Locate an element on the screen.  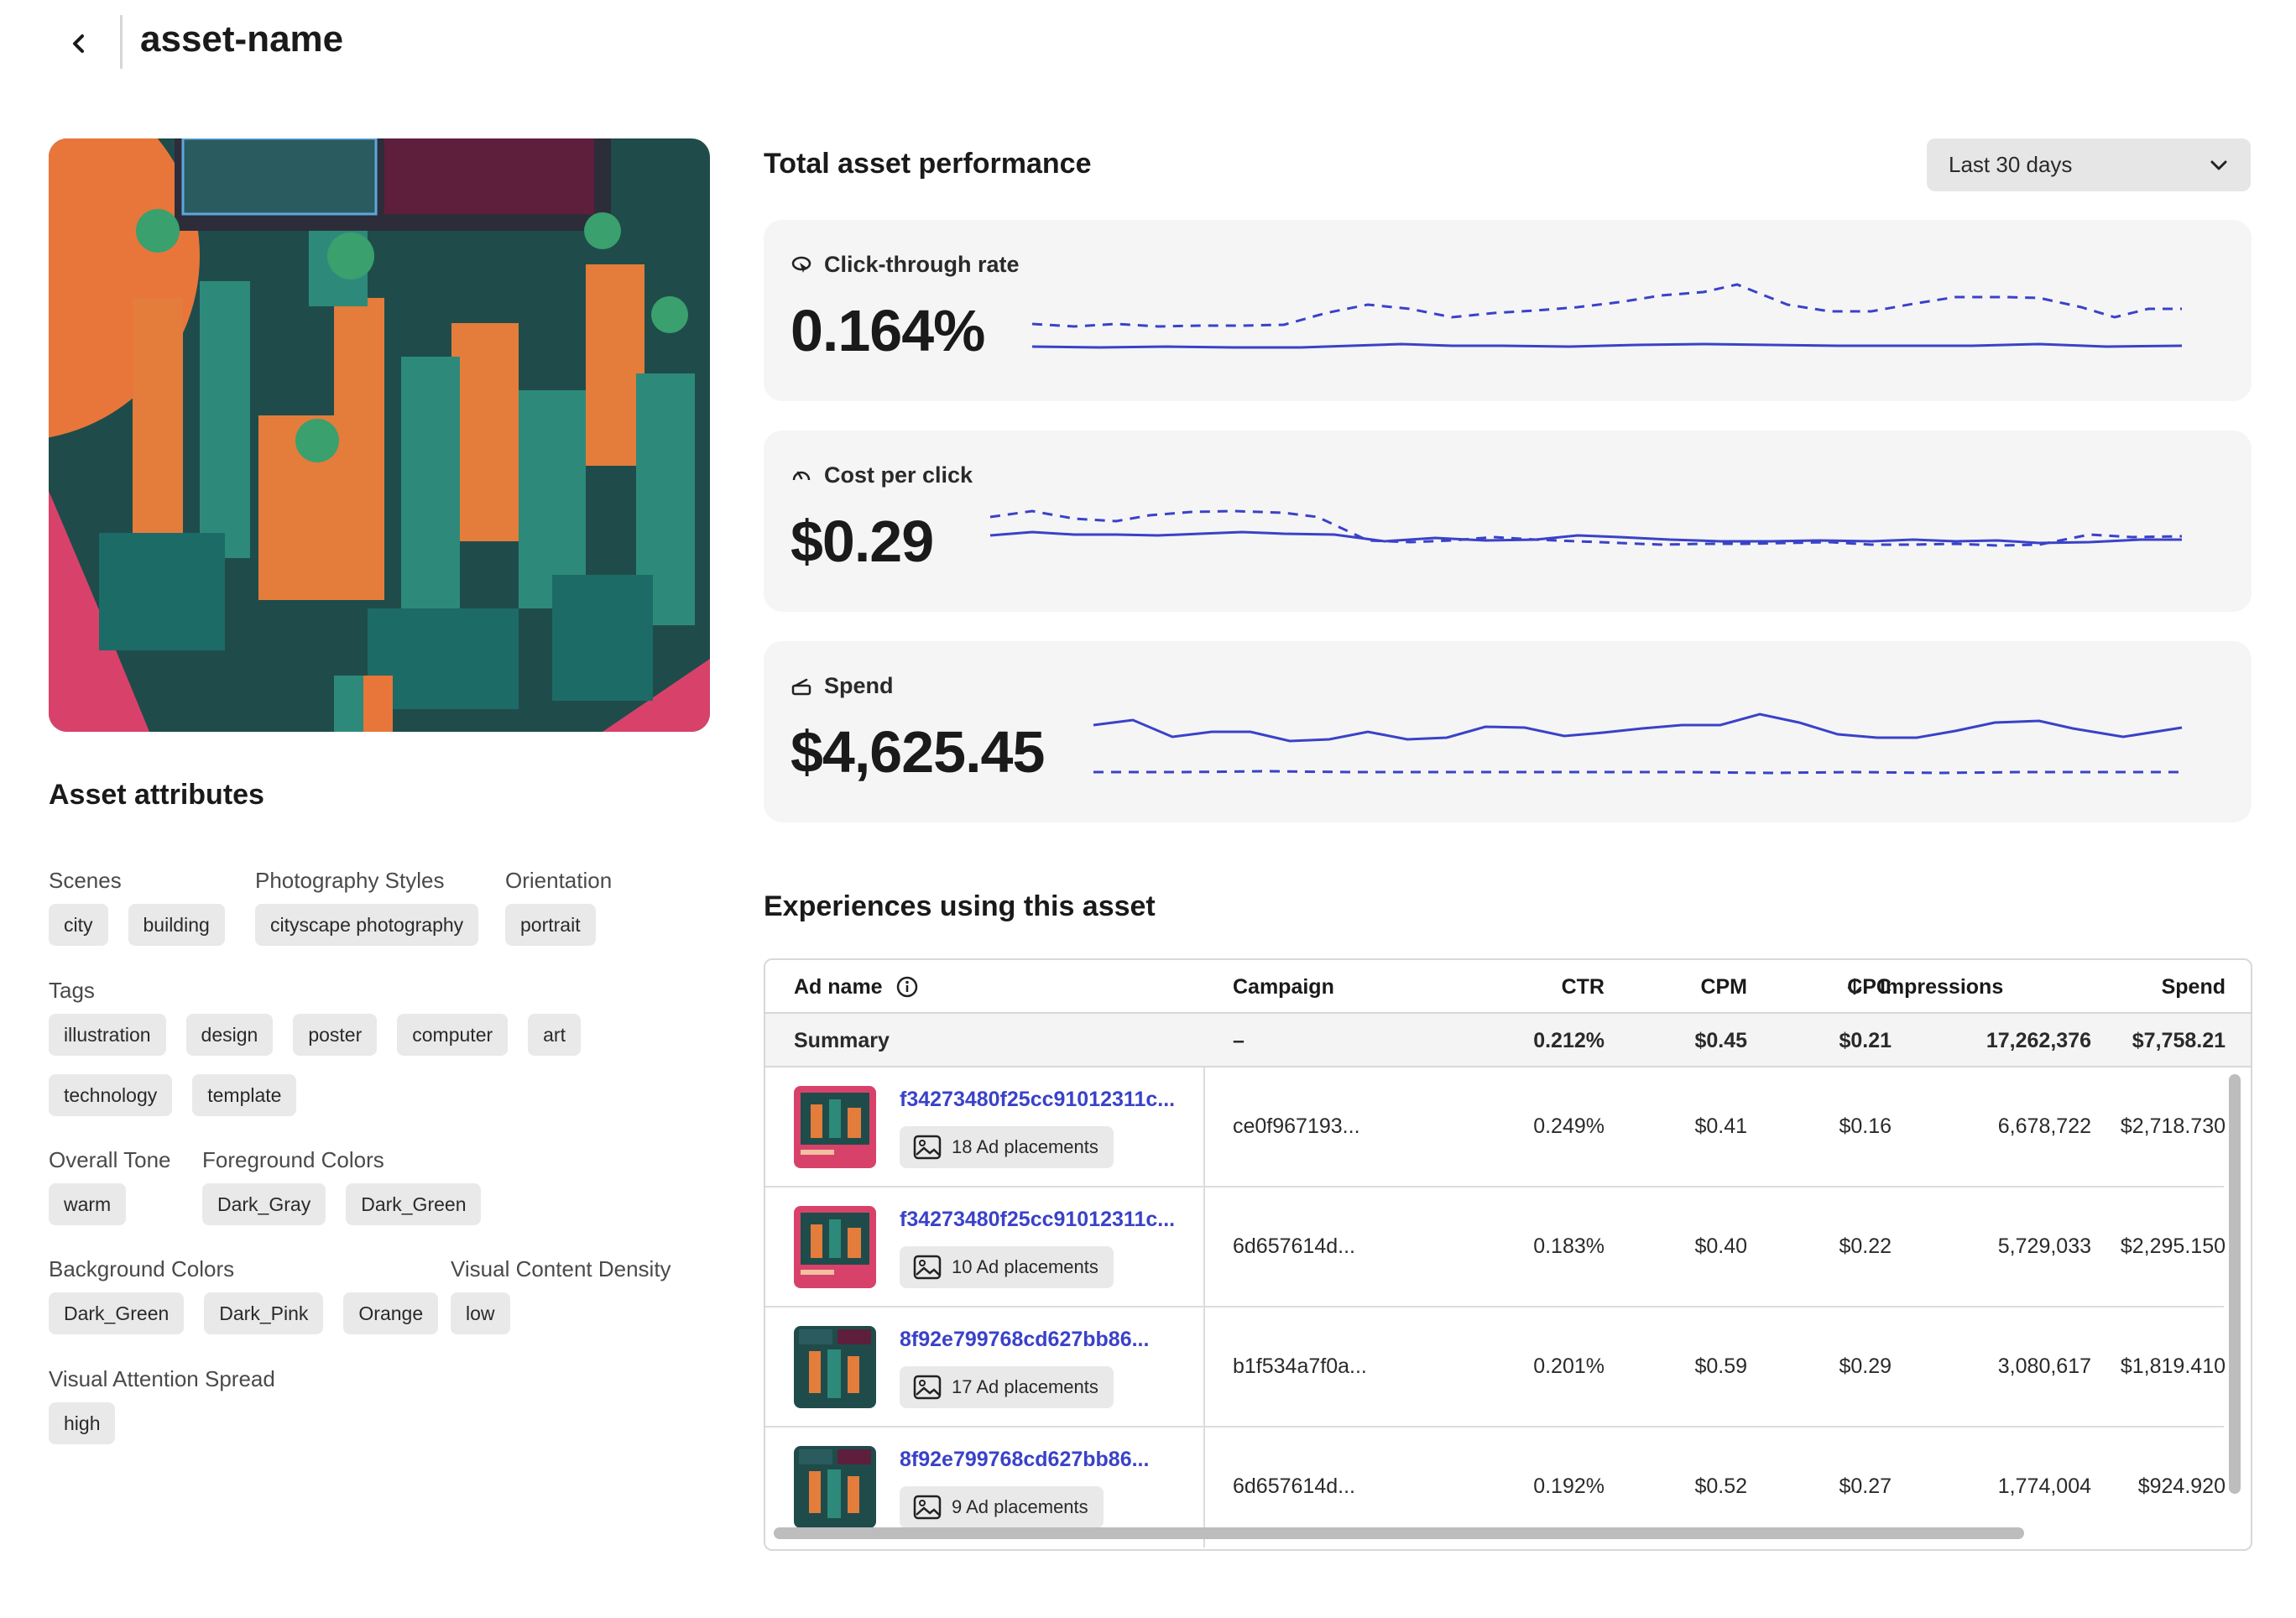
cell-cpm: $0.52 is located at coordinates (1720, 1486).